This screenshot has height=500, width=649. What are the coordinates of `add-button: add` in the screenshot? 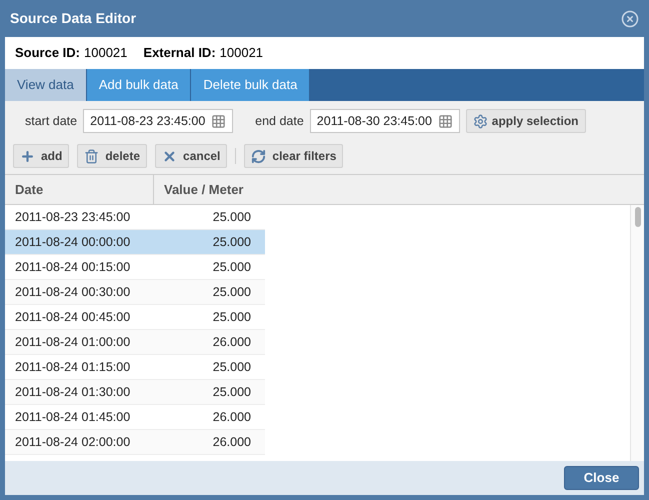 It's located at (41, 156).